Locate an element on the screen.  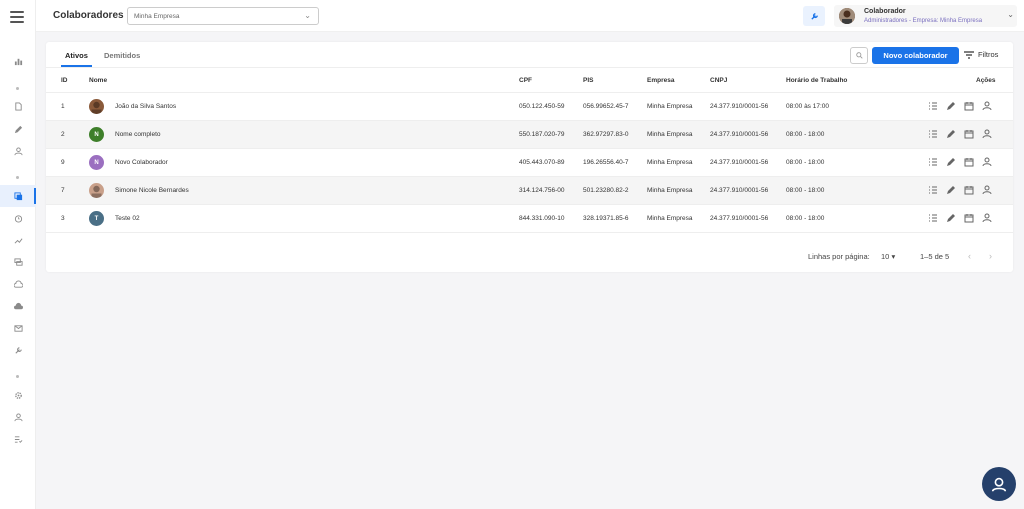
cell-cpf: 550.187.020-79 is located at coordinates (542, 134).